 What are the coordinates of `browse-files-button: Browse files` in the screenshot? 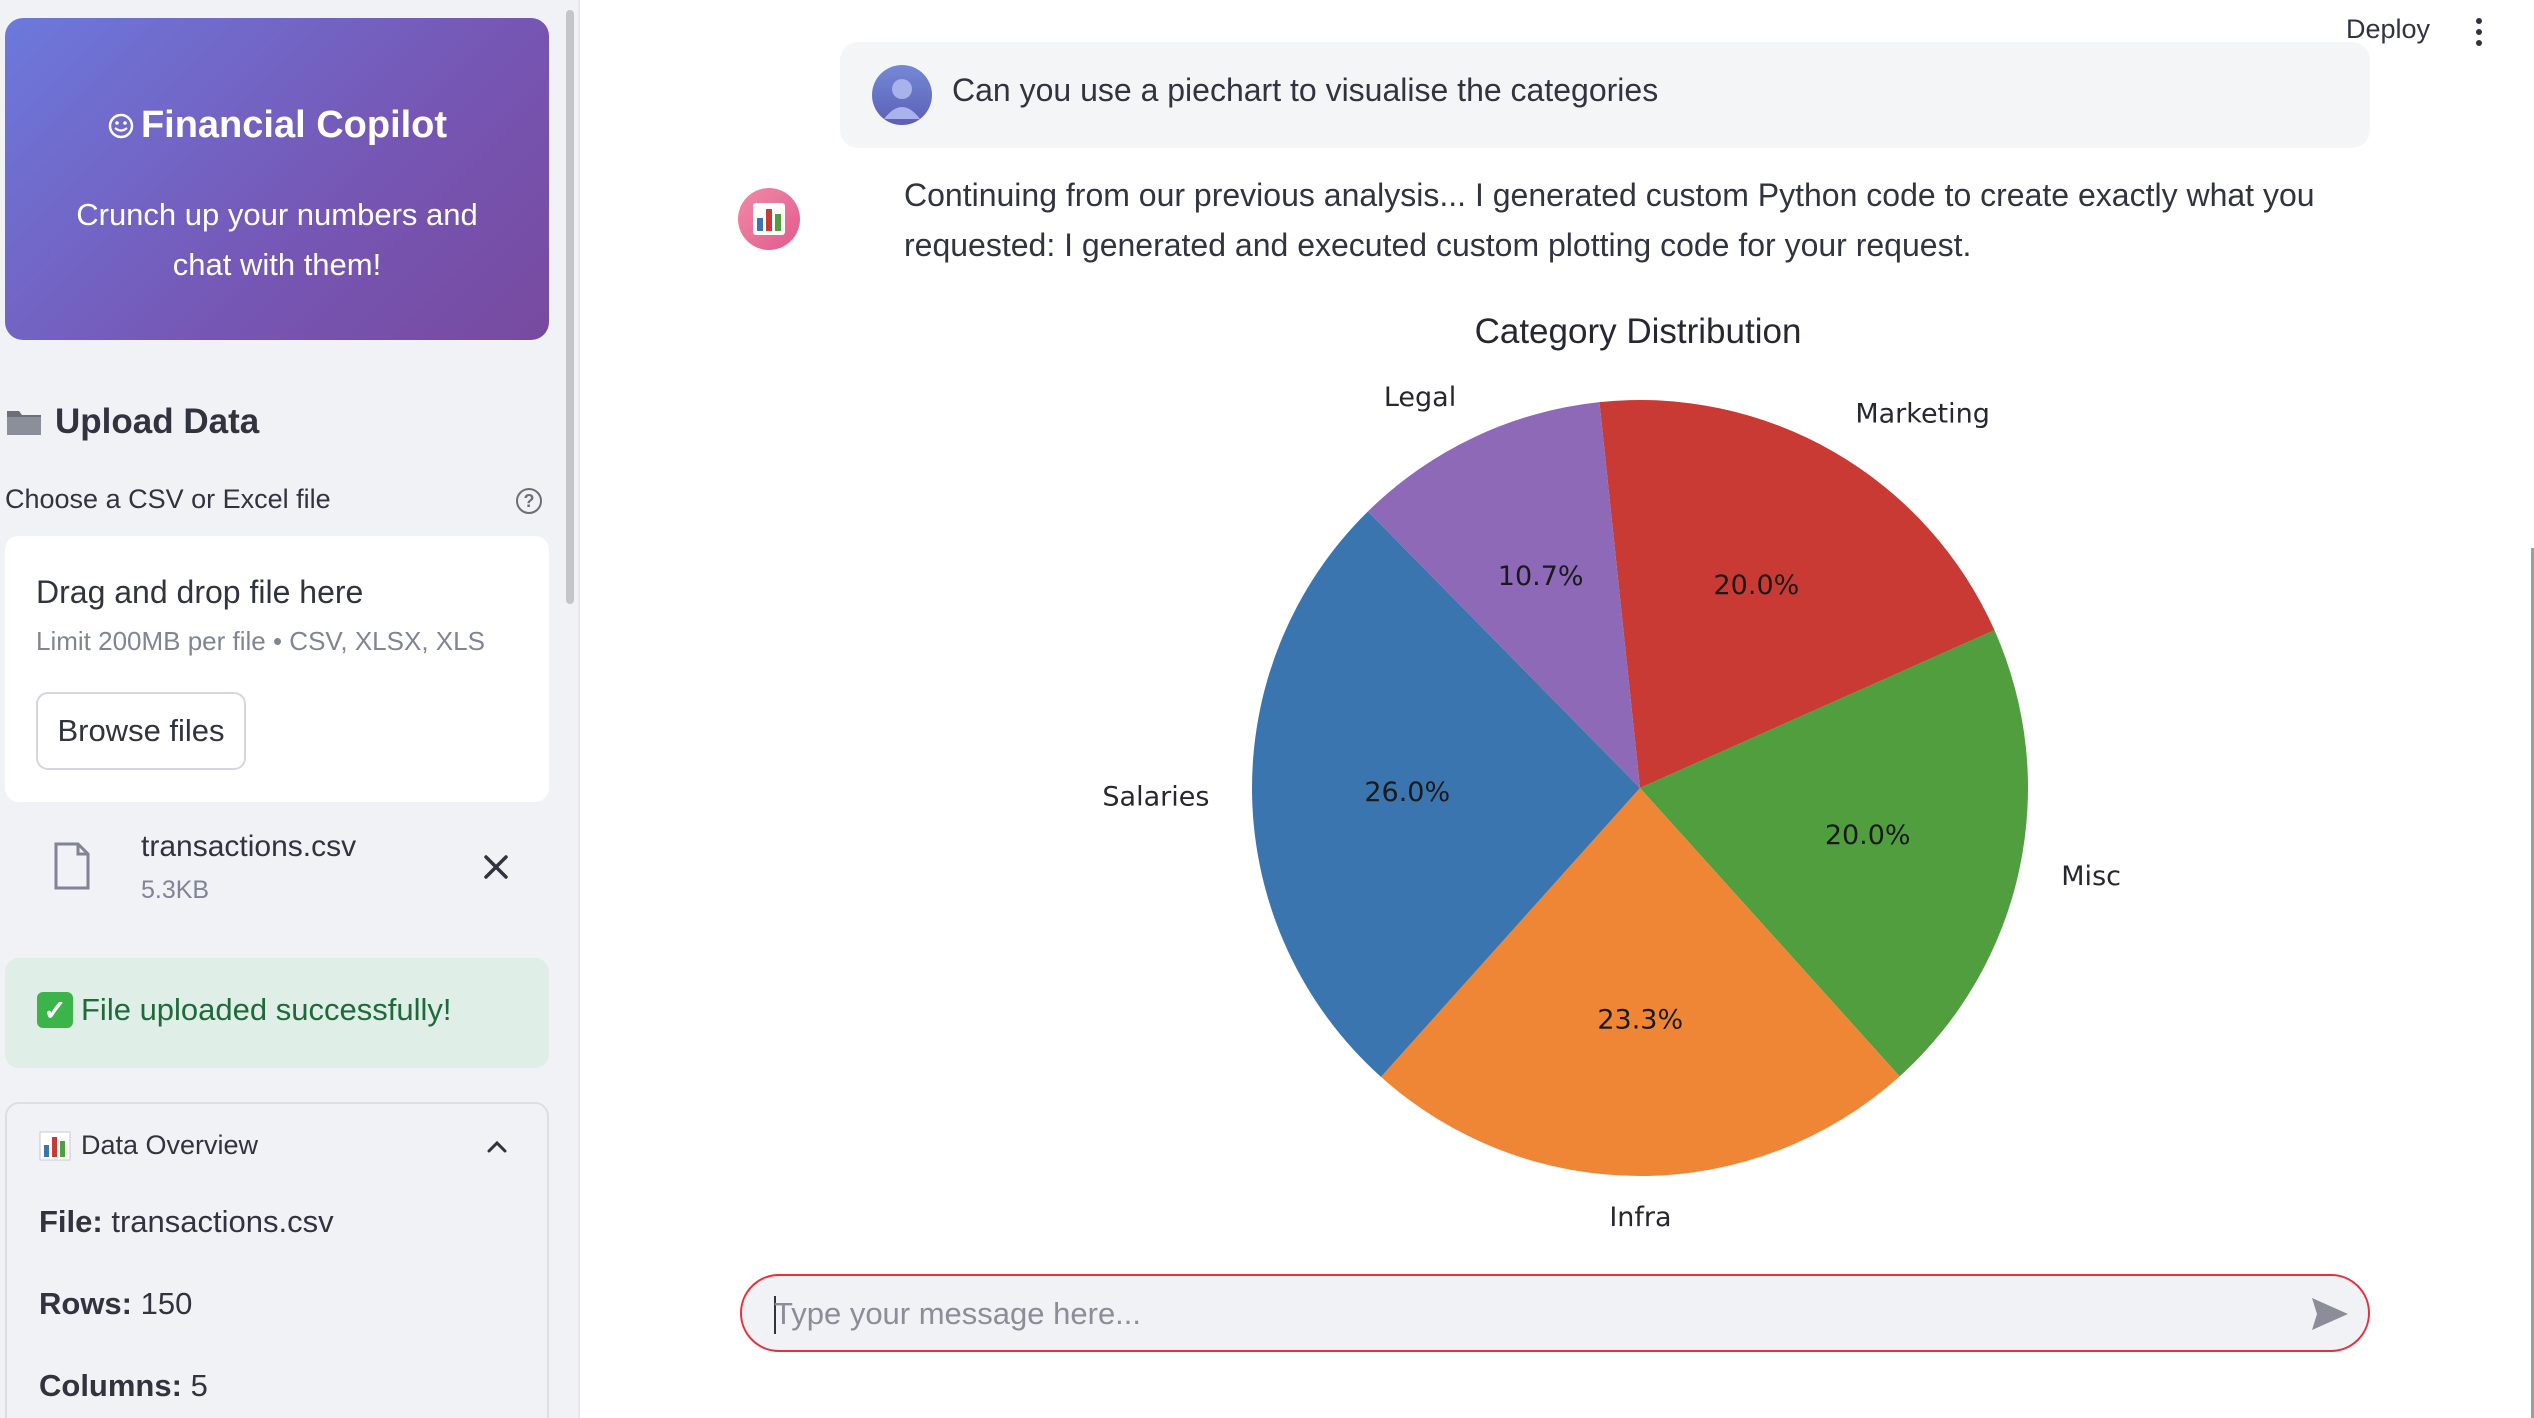 It's located at (141, 731).